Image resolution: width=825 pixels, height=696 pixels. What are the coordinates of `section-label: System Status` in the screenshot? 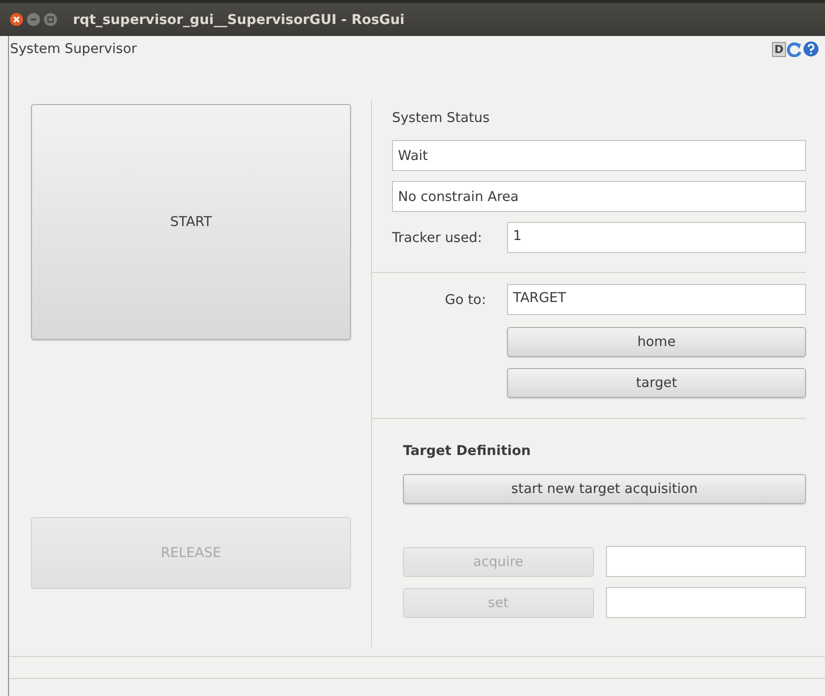 It's located at (441, 118).